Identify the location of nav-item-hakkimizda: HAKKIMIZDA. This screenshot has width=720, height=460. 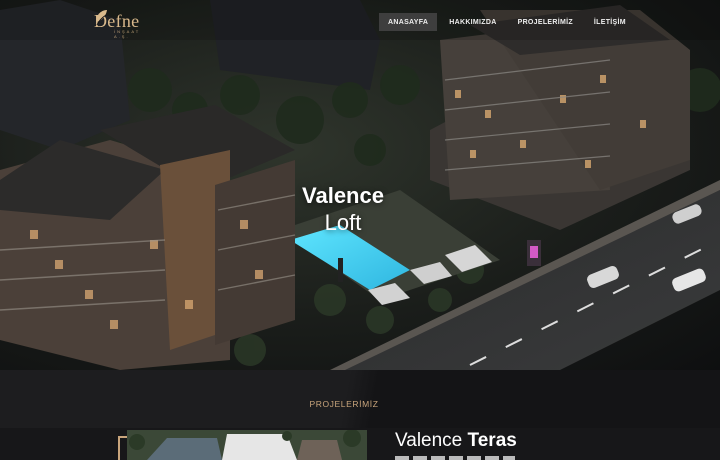
(472, 22).